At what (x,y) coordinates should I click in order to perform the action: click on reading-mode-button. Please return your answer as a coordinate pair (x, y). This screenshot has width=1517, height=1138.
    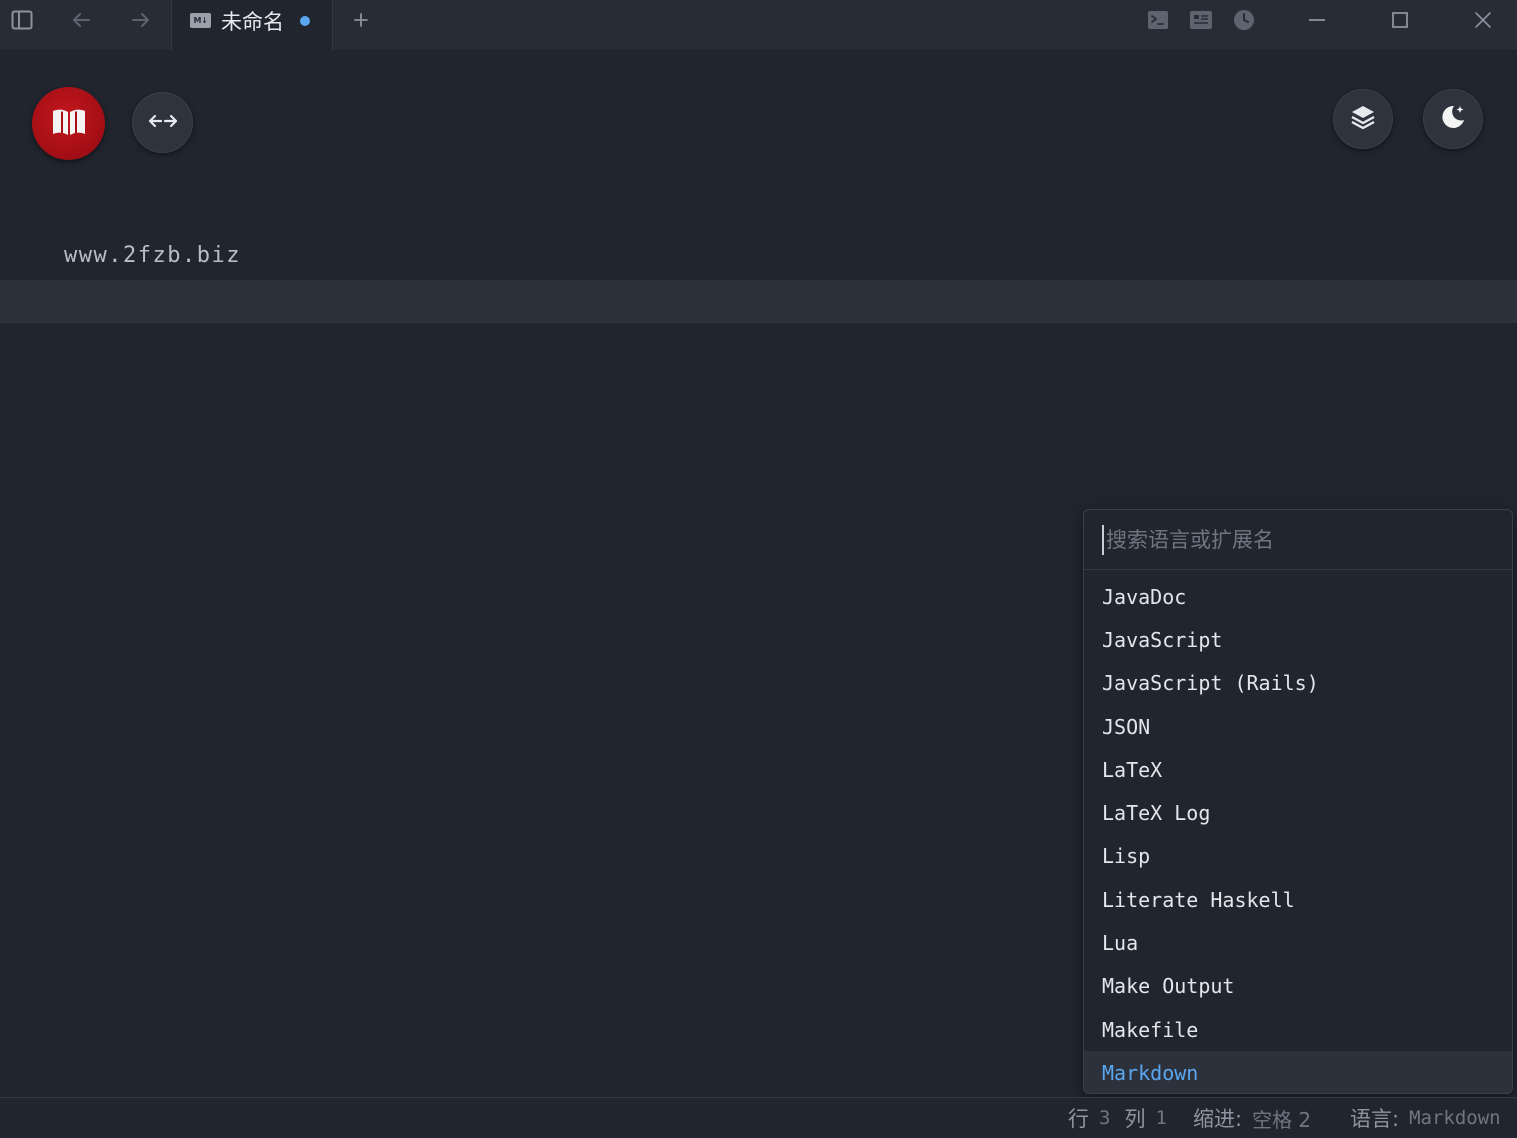
    Looking at the image, I should click on (68, 123).